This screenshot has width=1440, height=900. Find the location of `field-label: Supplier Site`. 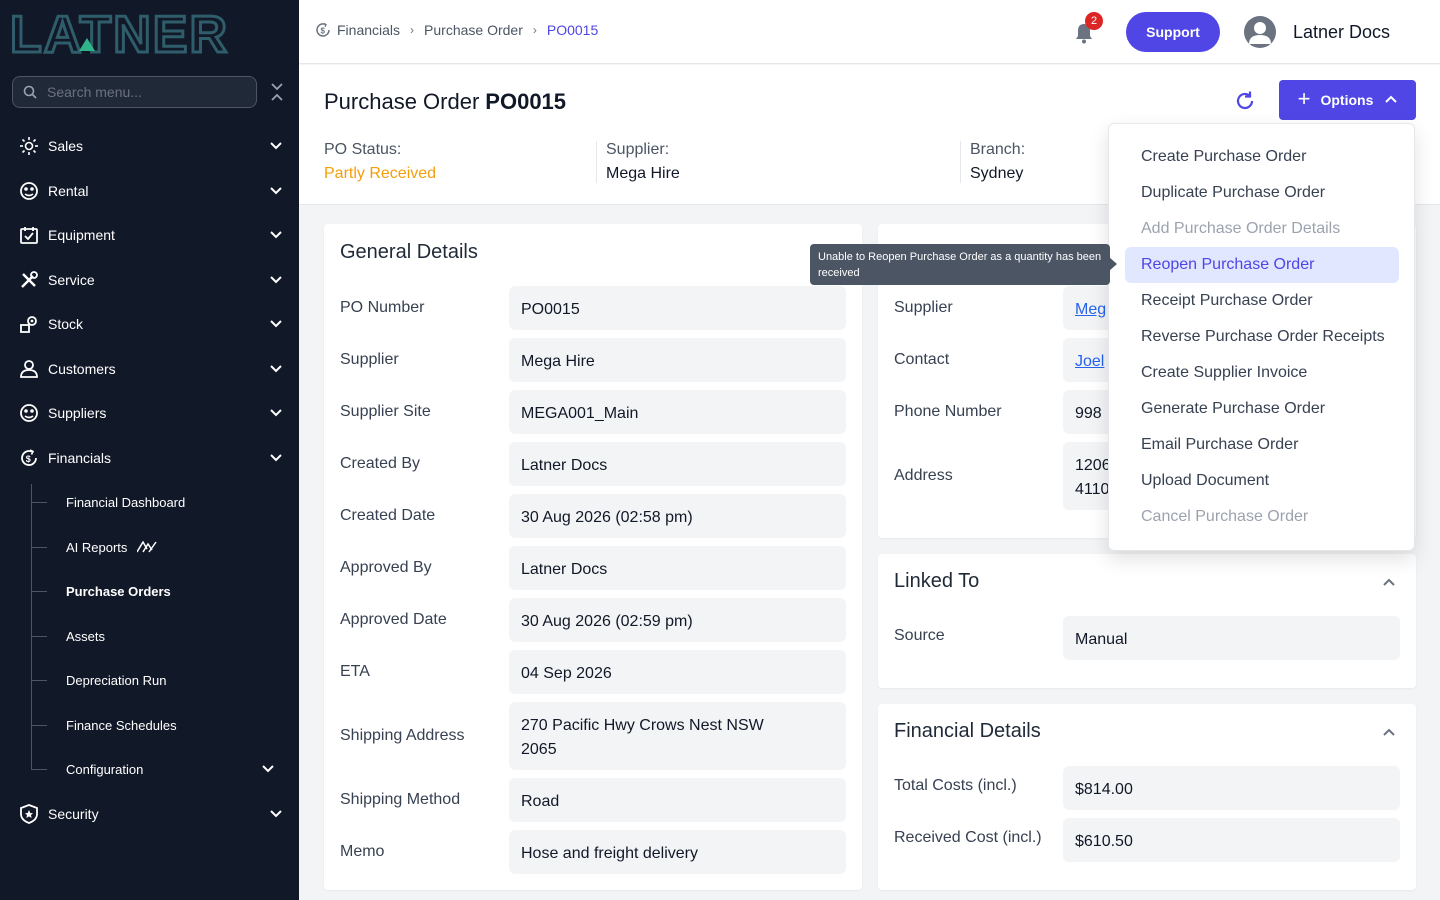

field-label: Supplier Site is located at coordinates (385, 411).